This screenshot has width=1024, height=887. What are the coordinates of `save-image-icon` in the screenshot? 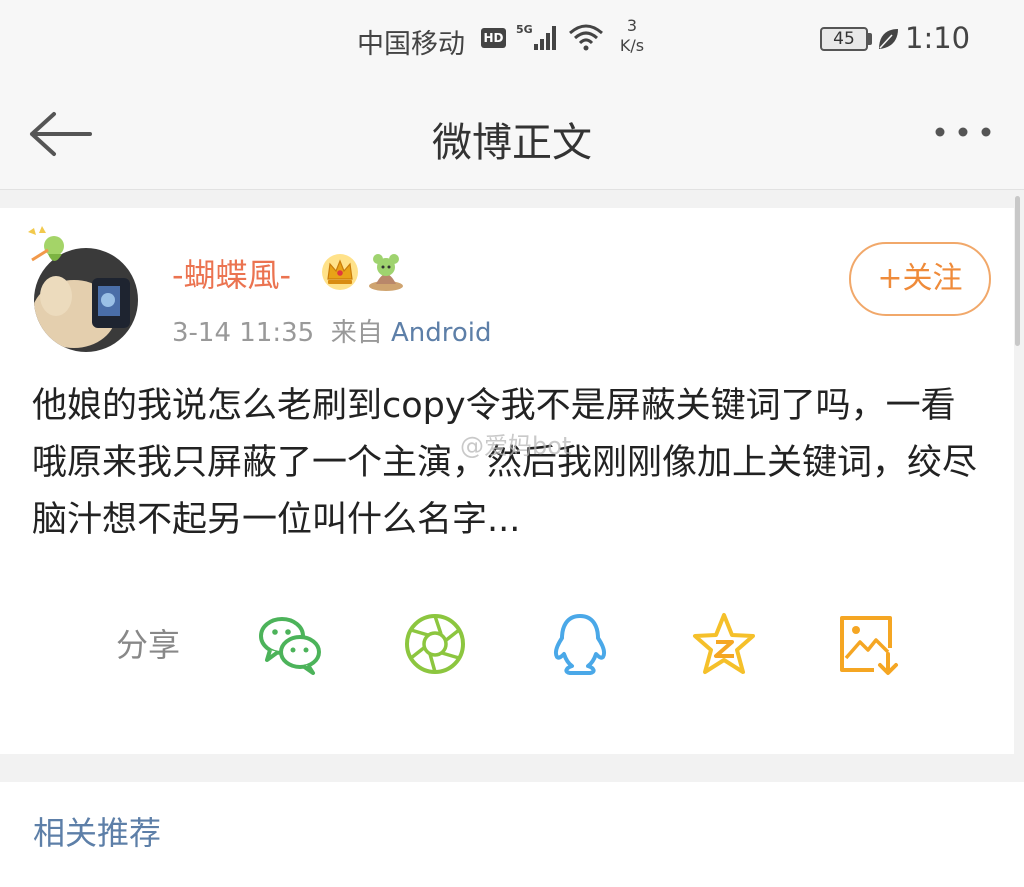 It's located at (868, 644).